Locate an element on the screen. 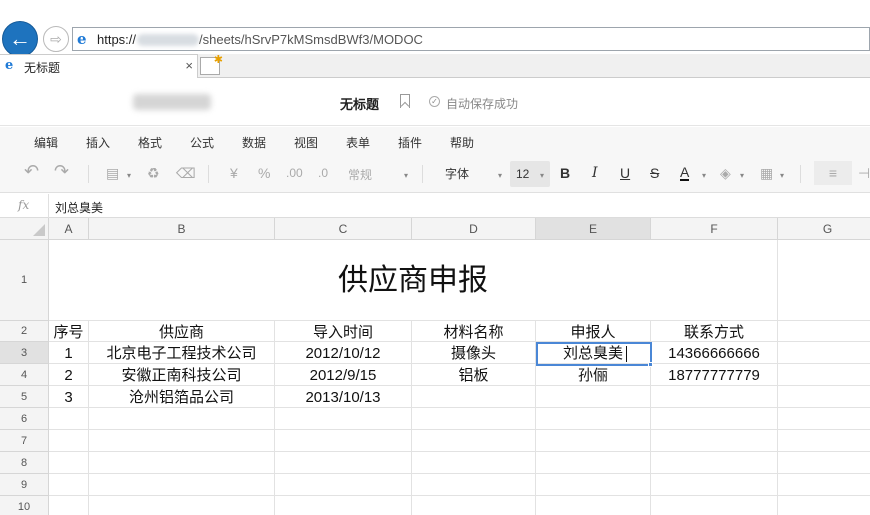 This screenshot has width=870, height=515. row-header-3: 3 is located at coordinates (24, 353).